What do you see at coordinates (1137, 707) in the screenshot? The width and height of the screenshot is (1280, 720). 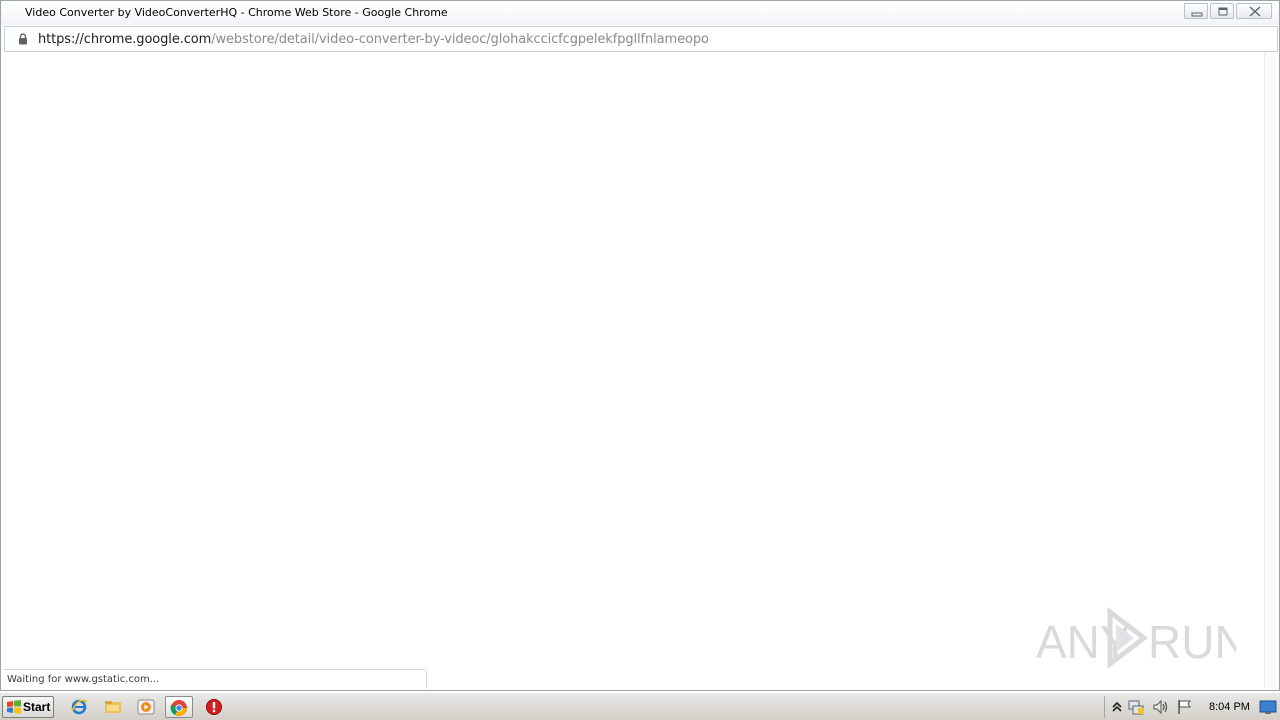 I see `network-icon` at bounding box center [1137, 707].